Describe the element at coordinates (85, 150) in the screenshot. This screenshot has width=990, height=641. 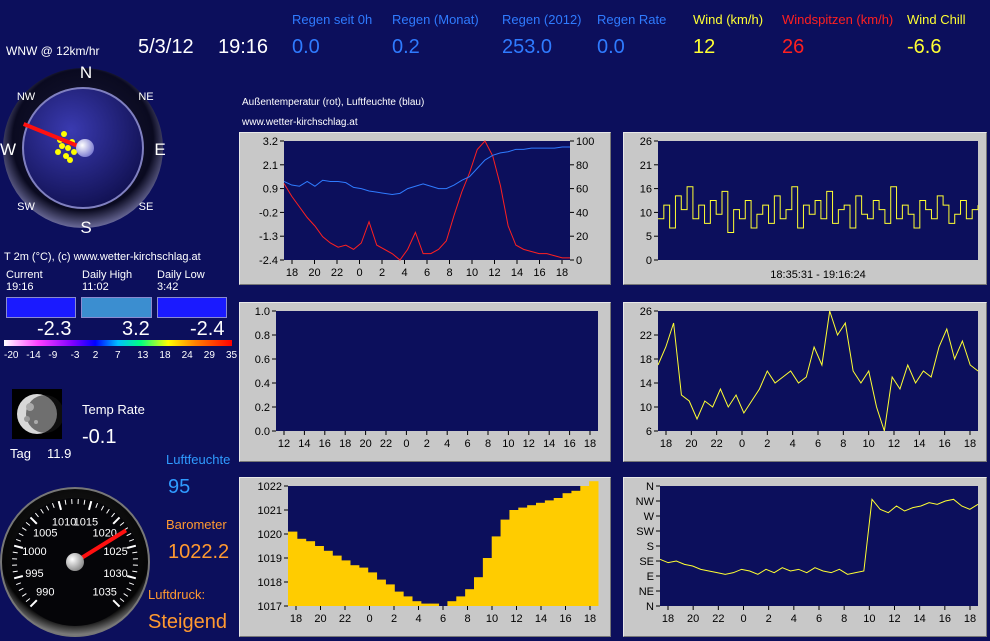
I see `wind-compass: N S W E NW NE SW SE` at that location.